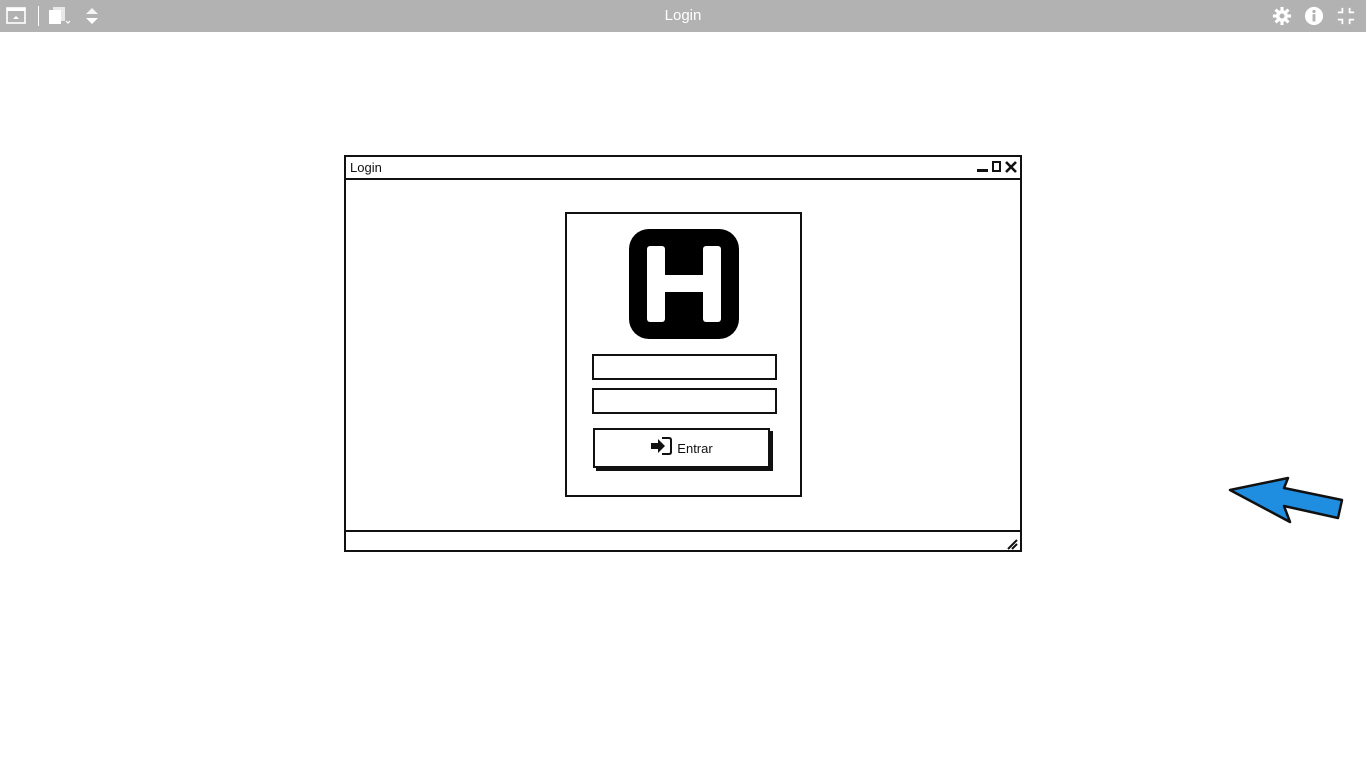 The height and width of the screenshot is (768, 1366). Describe the element at coordinates (695, 448) in the screenshot. I see `entrar-button-label: Entrar` at that location.